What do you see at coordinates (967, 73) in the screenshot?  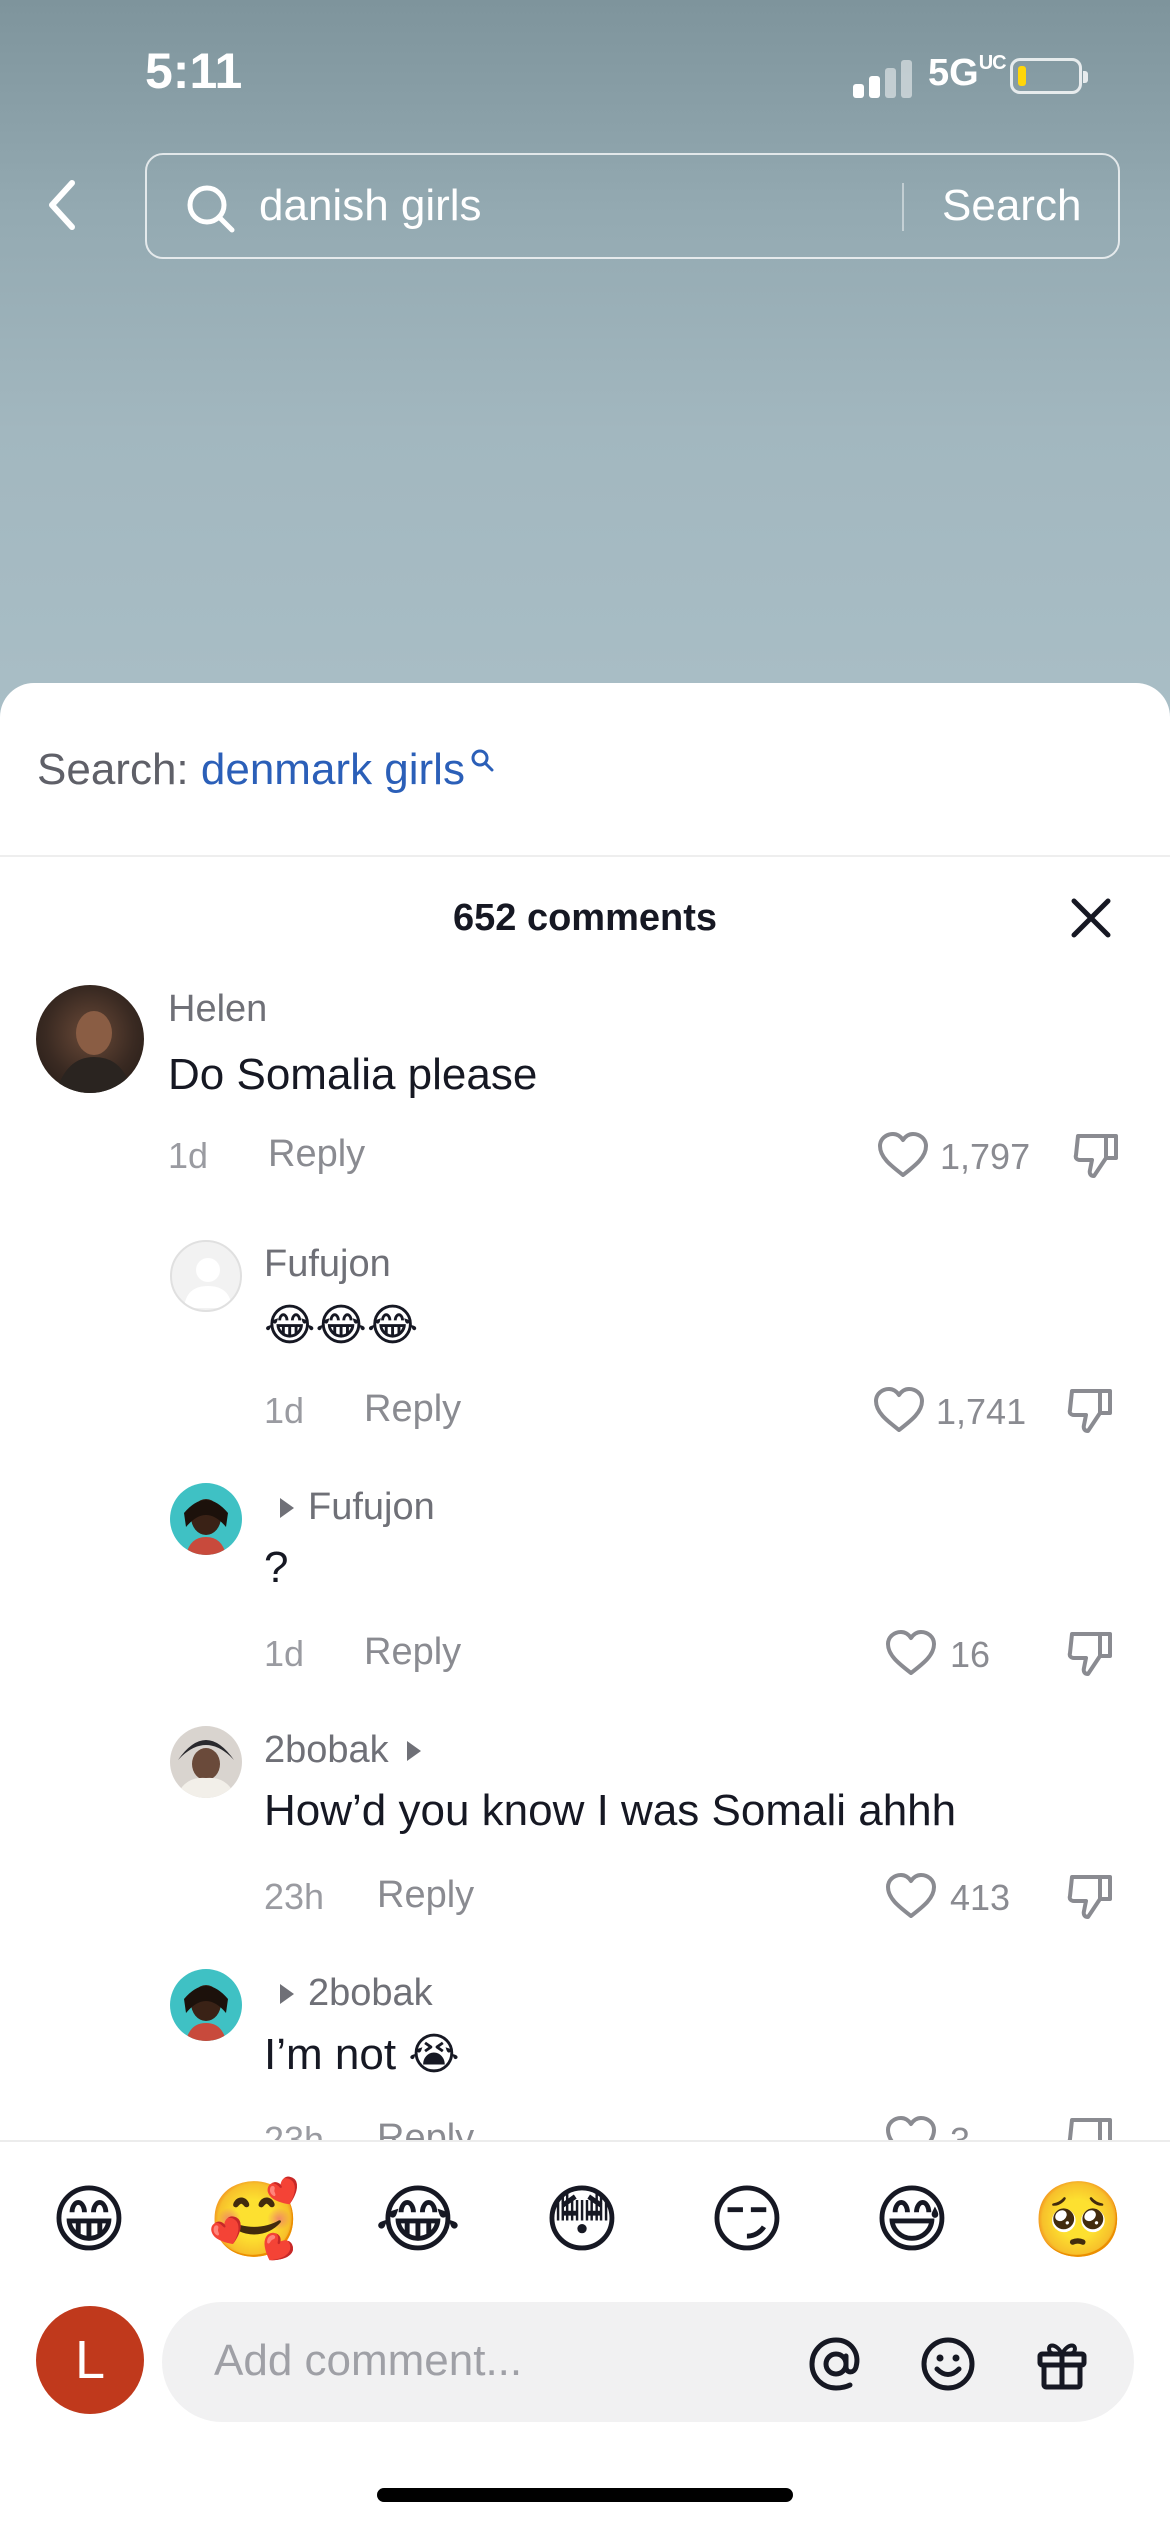 I see `network-label: 5GUC` at bounding box center [967, 73].